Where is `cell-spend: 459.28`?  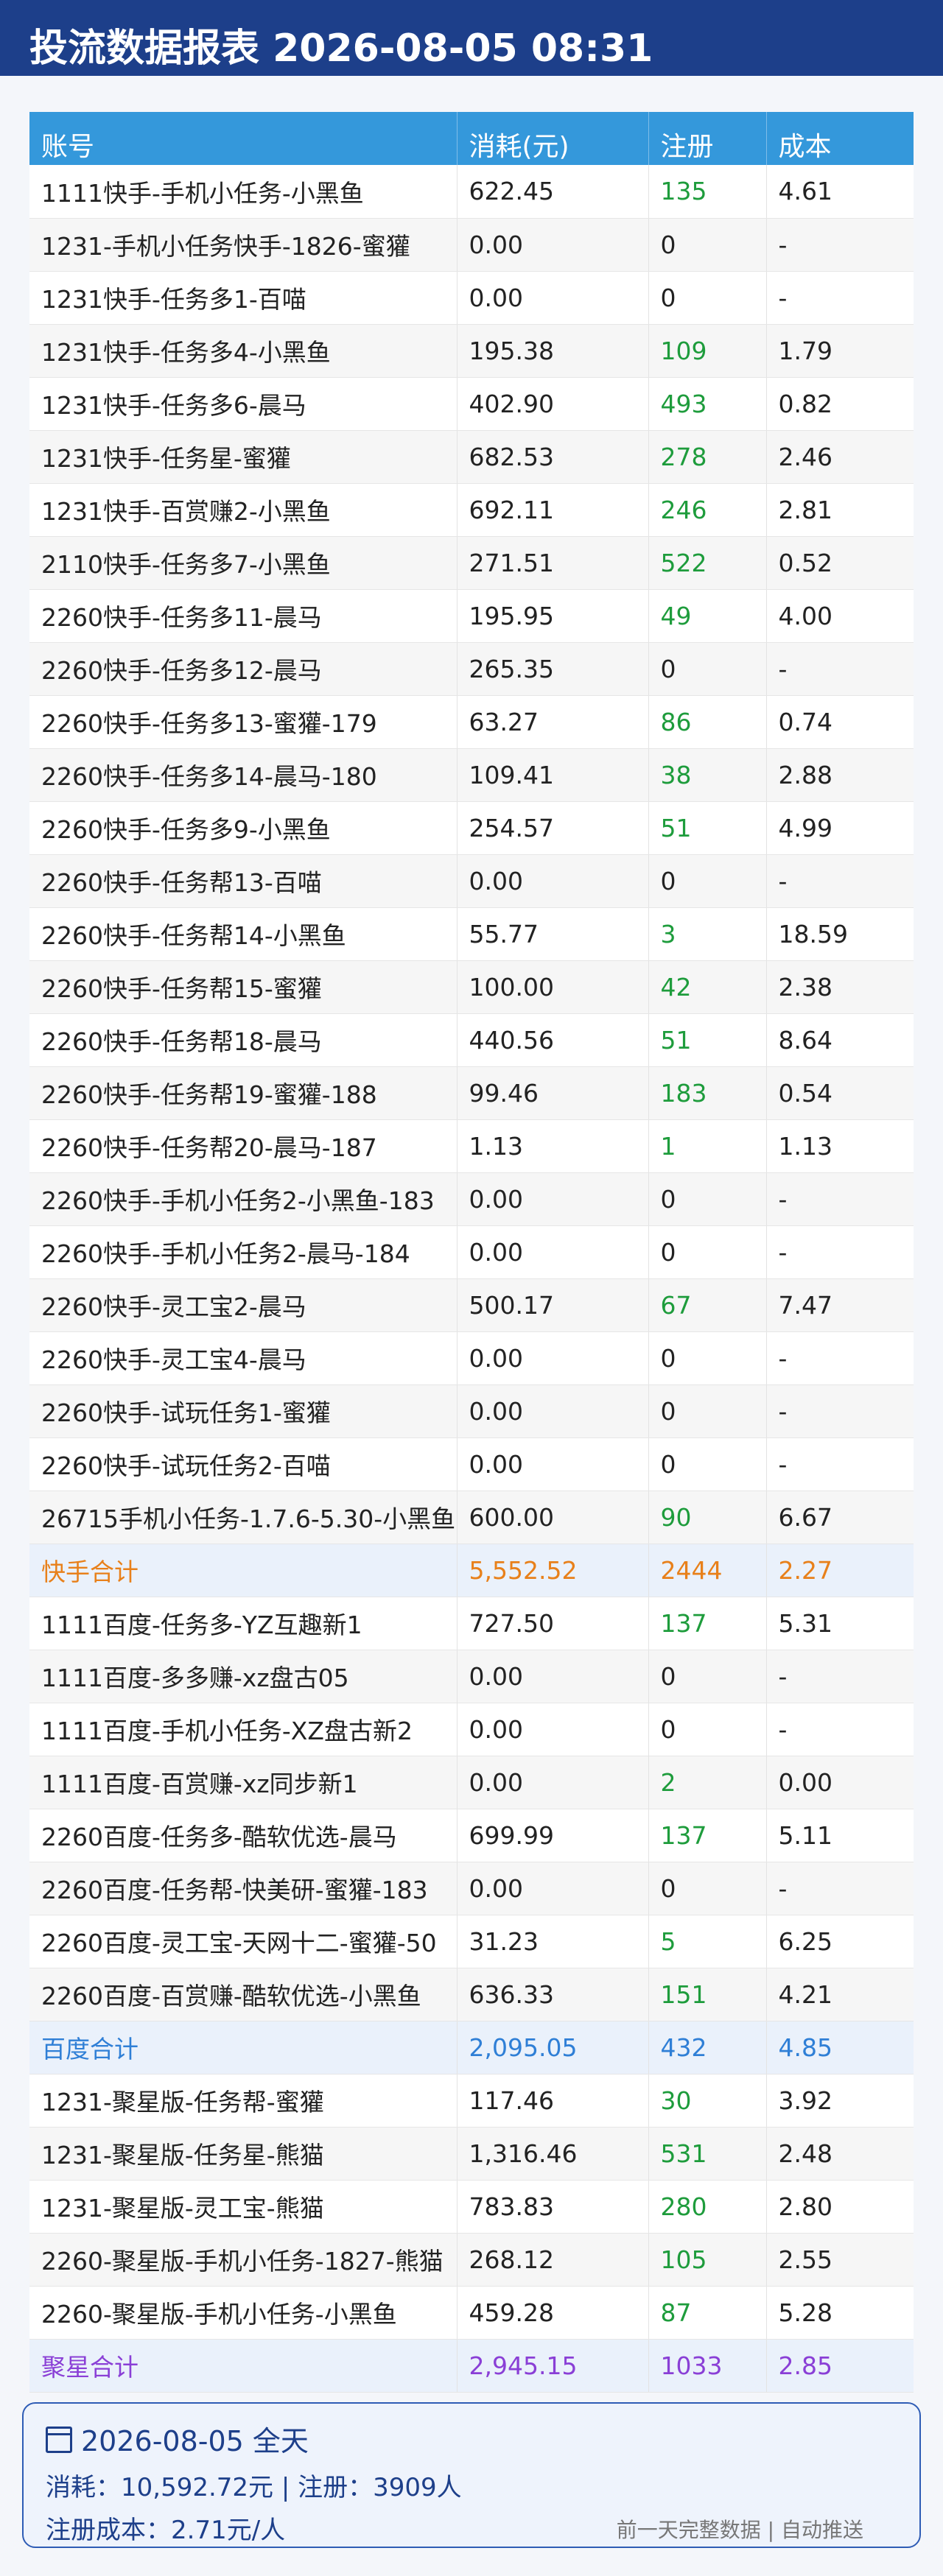 cell-spend: 459.28 is located at coordinates (553, 2313).